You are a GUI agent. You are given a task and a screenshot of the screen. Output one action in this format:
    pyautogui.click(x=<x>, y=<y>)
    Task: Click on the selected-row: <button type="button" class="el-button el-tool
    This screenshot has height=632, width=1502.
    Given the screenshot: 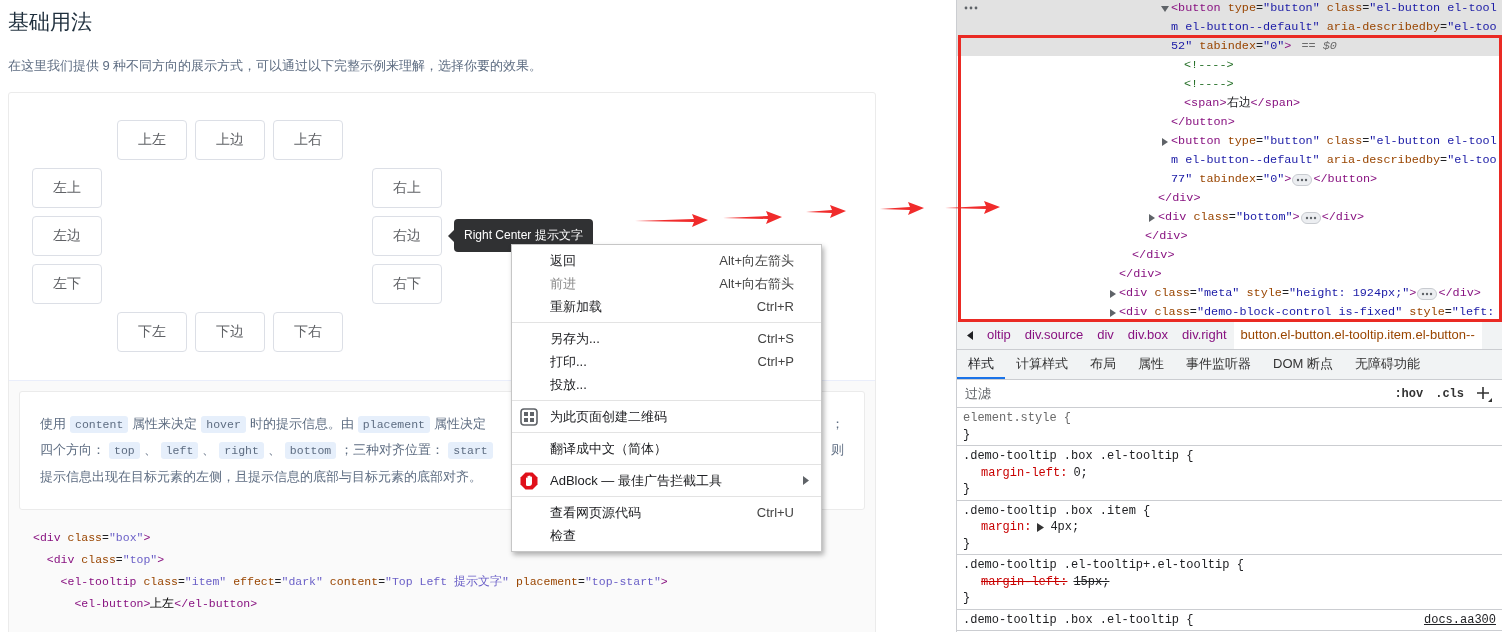 What is the action you would take?
    pyautogui.click(x=1229, y=9)
    